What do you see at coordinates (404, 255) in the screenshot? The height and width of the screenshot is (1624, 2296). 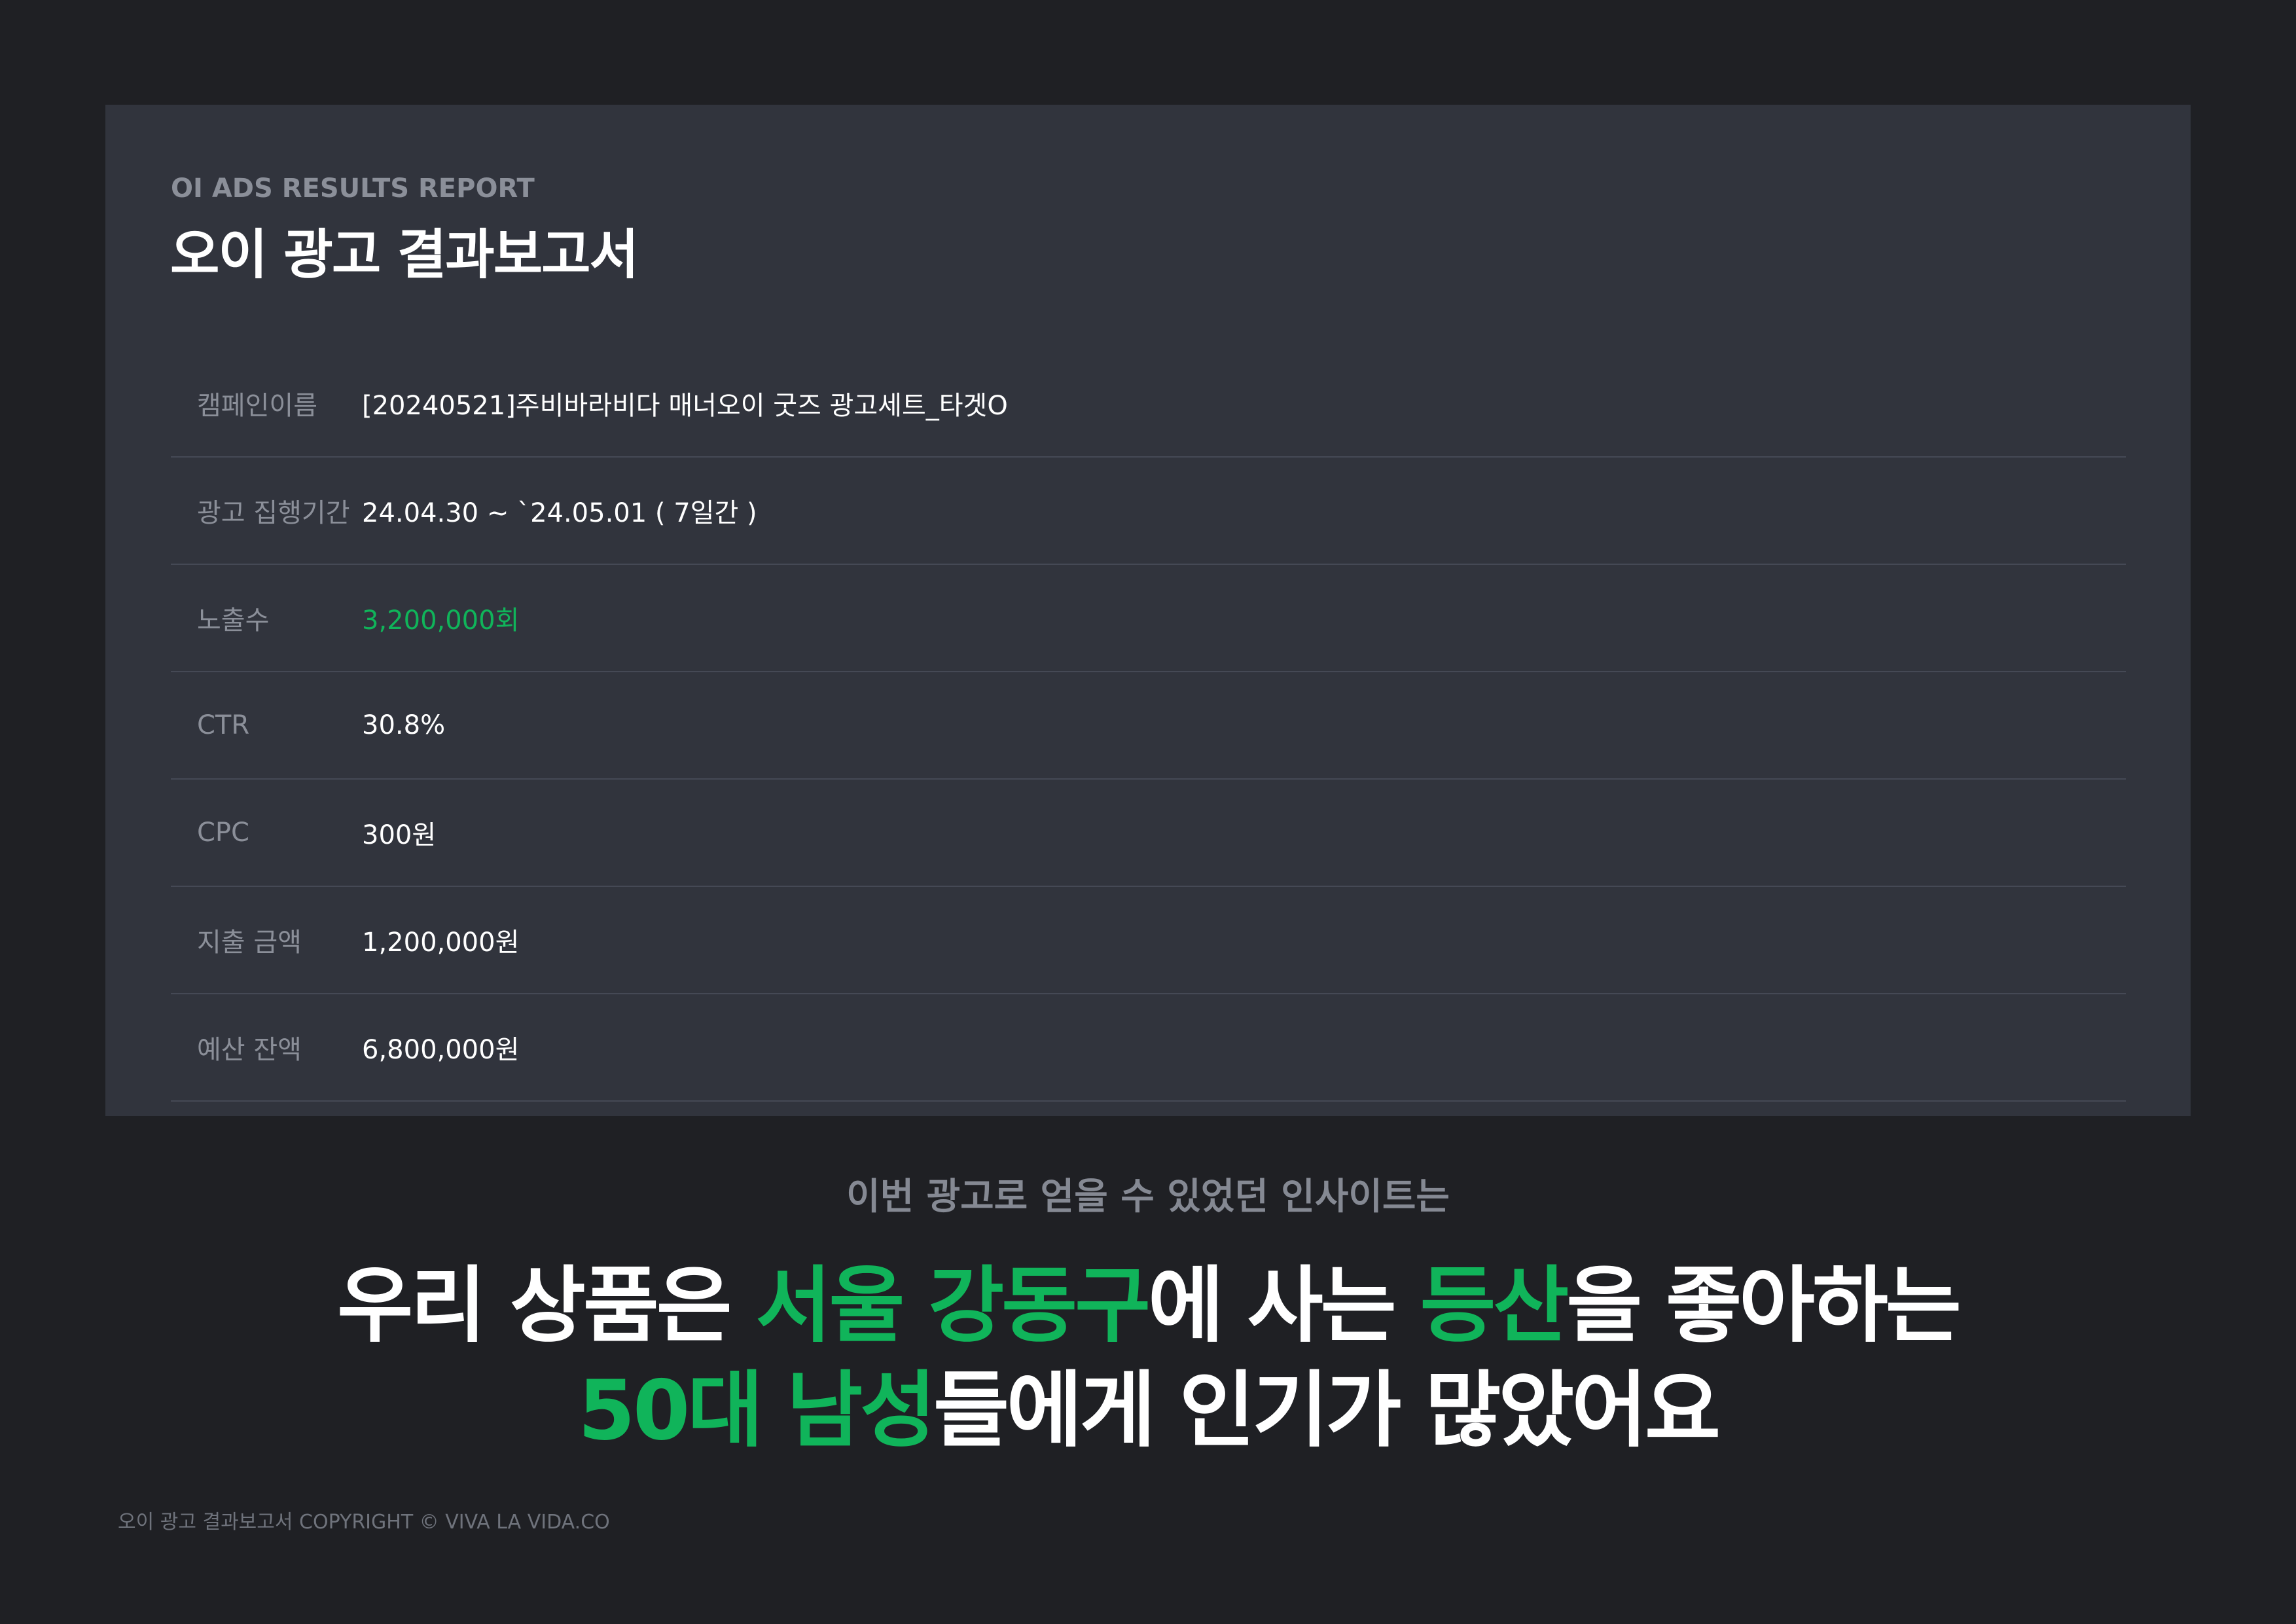 I see `report-title: 오이 광고 결과보고서` at bounding box center [404, 255].